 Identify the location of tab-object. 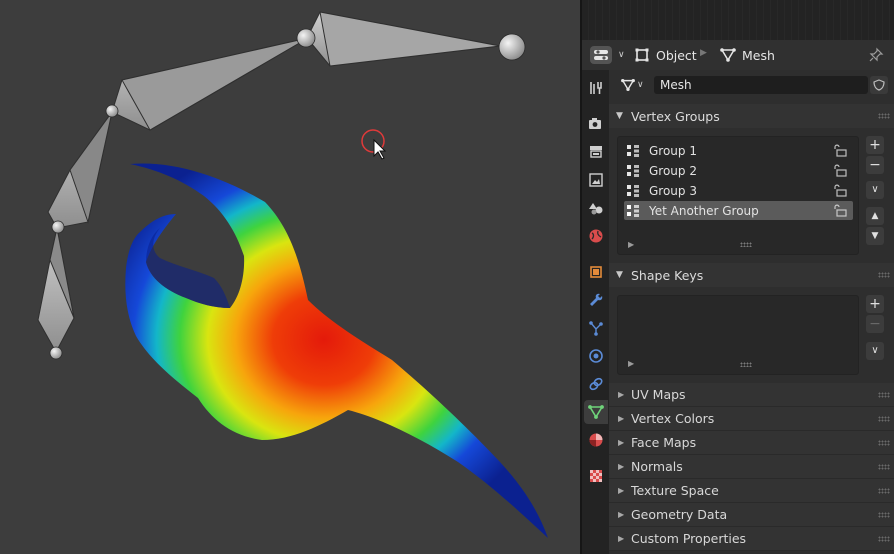
(596, 272).